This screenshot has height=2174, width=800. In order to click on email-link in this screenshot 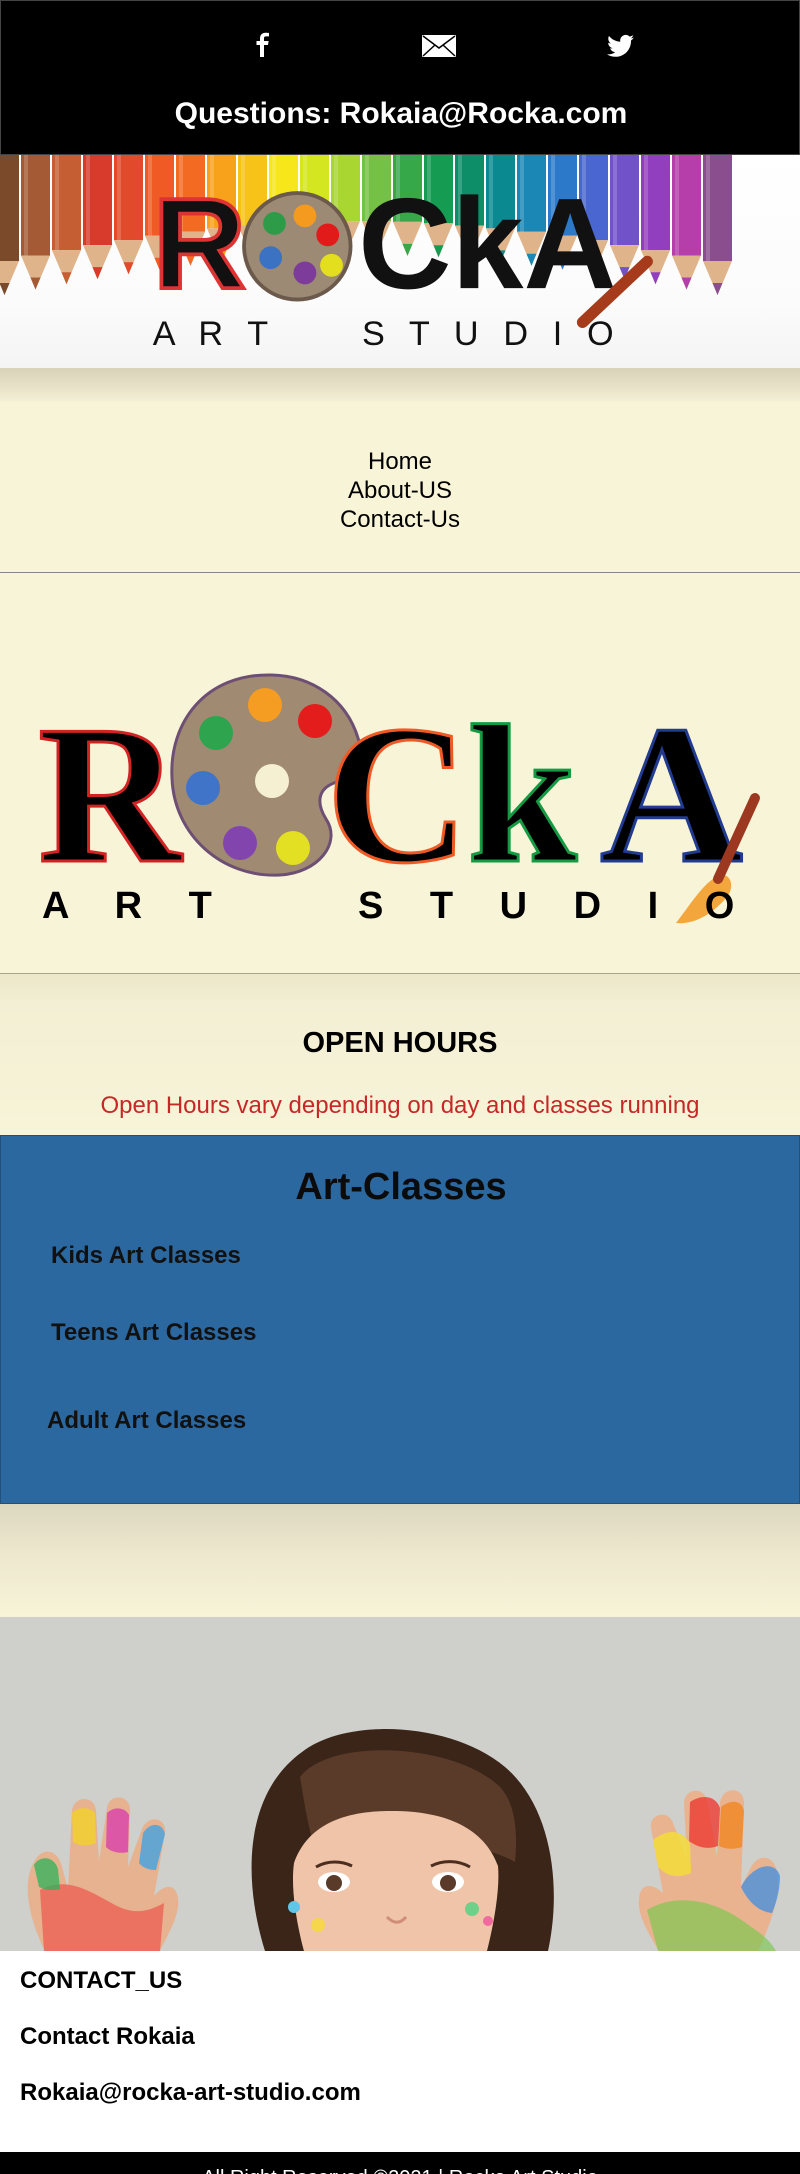, I will do `click(439, 45)`.